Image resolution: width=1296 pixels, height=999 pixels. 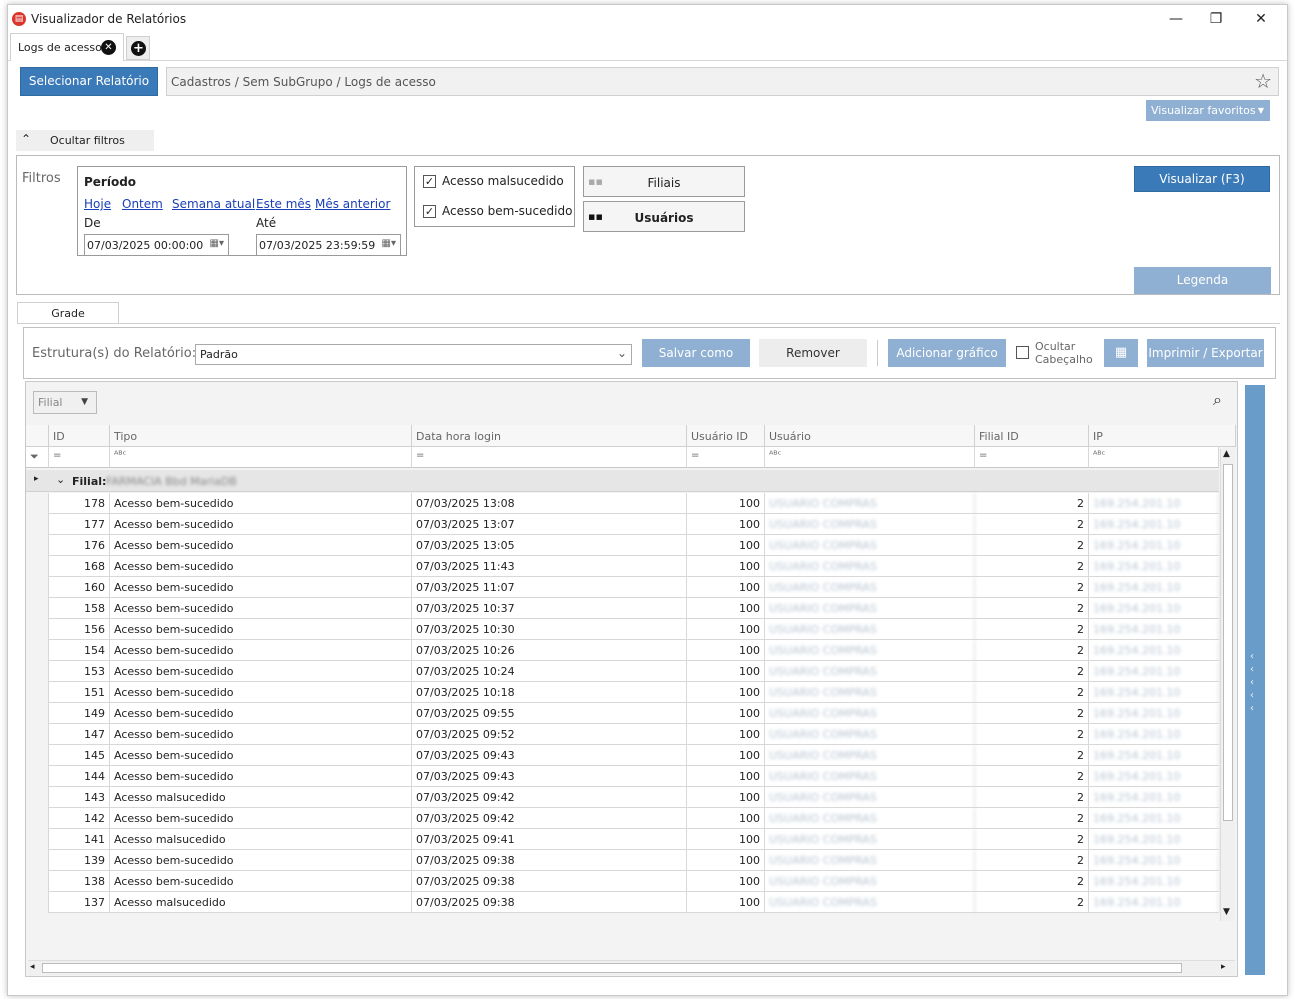 What do you see at coordinates (549, 524) in the screenshot?
I see `cell-data: 07/03/2025 13:07` at bounding box center [549, 524].